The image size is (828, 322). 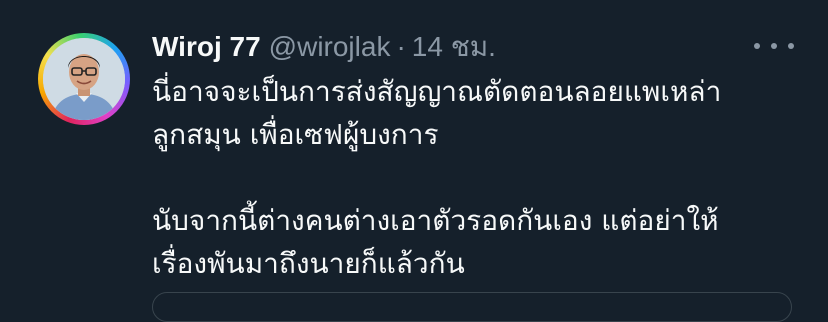 I want to click on avatar, so click(x=84, y=79).